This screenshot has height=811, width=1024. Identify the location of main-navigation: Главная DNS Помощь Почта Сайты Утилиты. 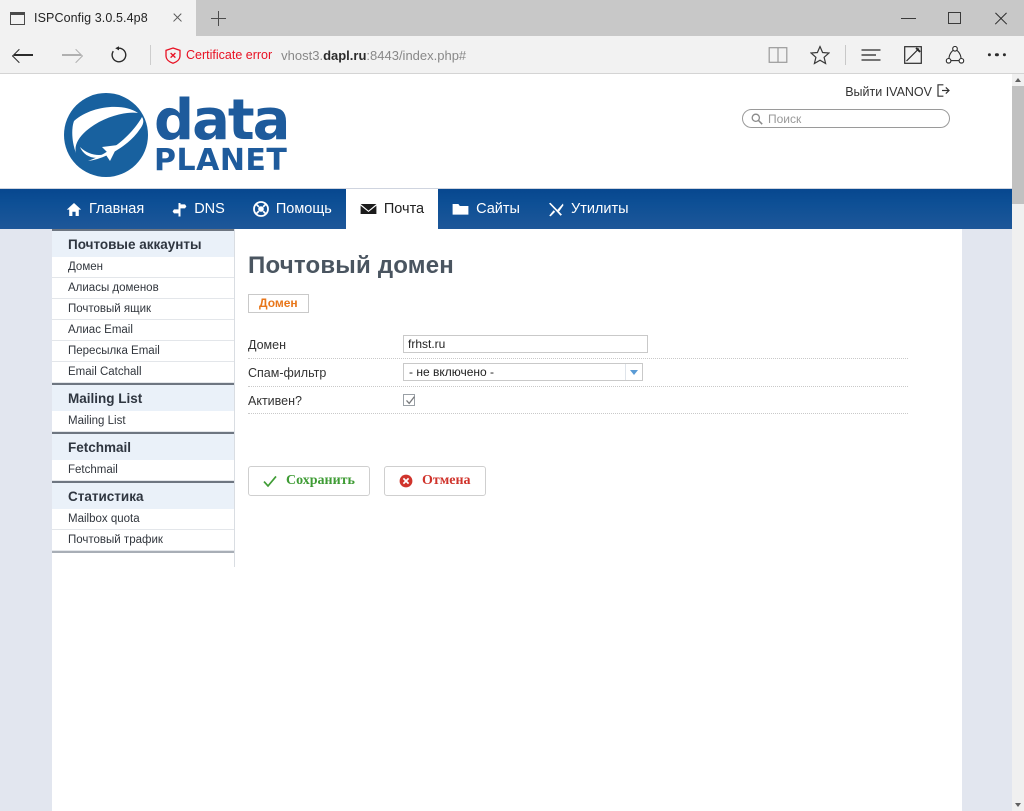
(506, 209).